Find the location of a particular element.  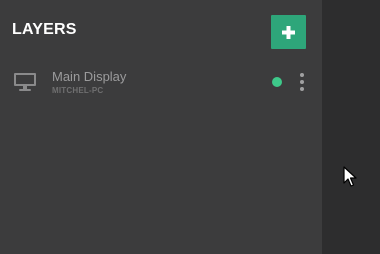

layer-machine: MITCHEL-PC is located at coordinates (78, 90).